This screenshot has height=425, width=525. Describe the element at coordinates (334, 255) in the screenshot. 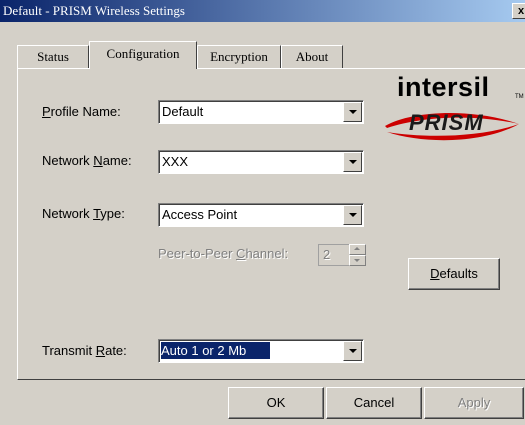

I see `channel-field: 2` at that location.